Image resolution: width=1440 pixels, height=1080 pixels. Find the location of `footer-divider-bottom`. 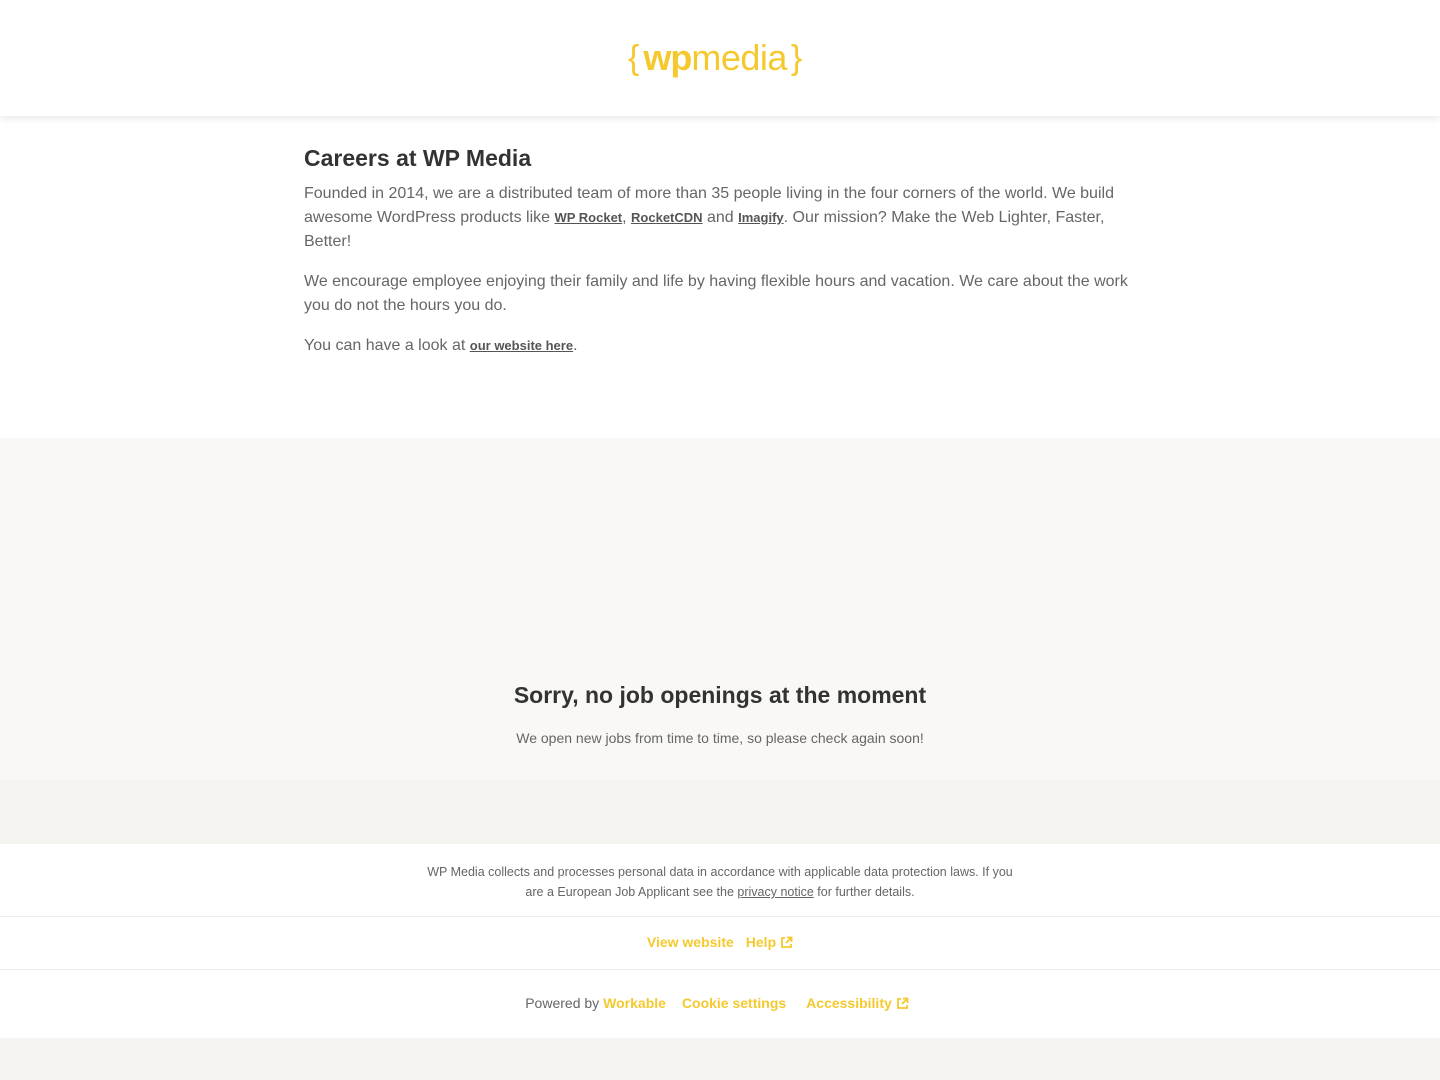

footer-divider-bottom is located at coordinates (720, 969).